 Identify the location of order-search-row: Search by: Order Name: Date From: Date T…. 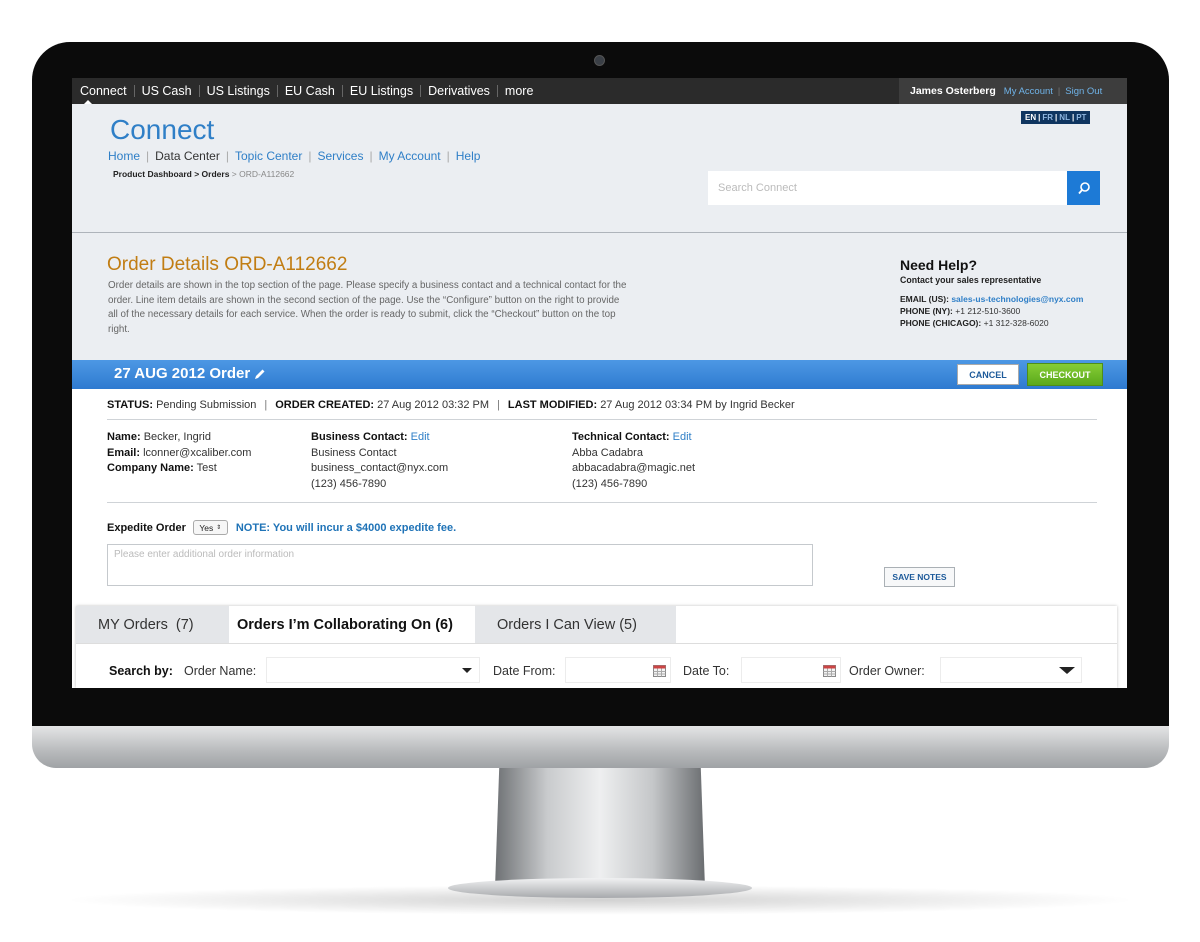
(596, 671).